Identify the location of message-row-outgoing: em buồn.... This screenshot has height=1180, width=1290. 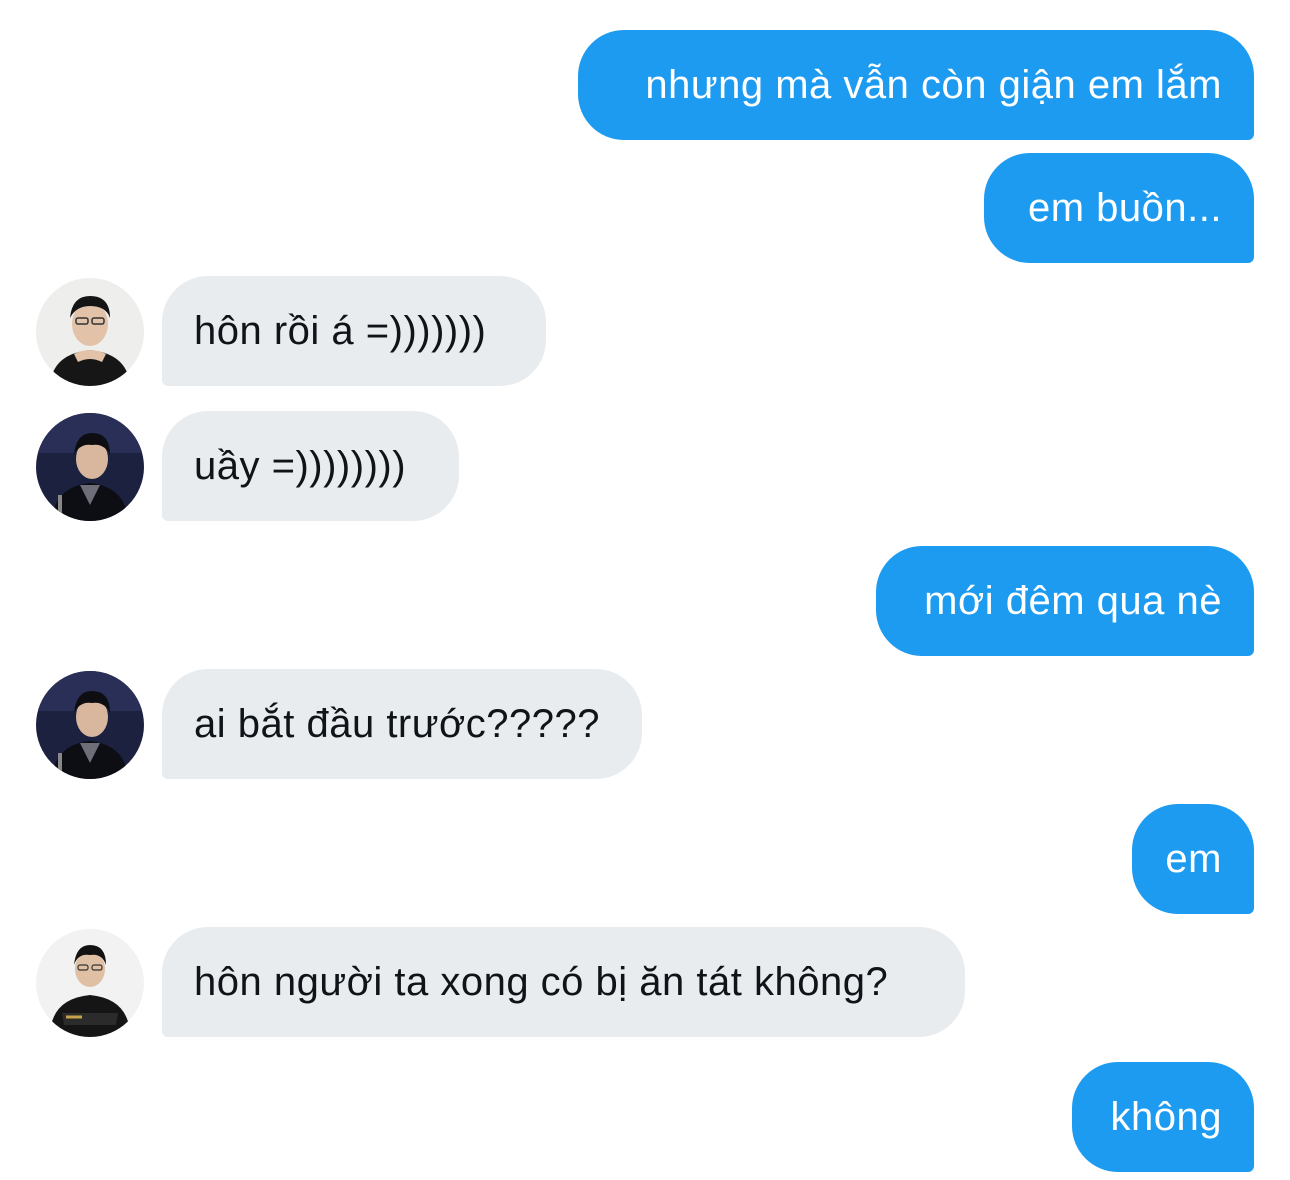
(645, 208).